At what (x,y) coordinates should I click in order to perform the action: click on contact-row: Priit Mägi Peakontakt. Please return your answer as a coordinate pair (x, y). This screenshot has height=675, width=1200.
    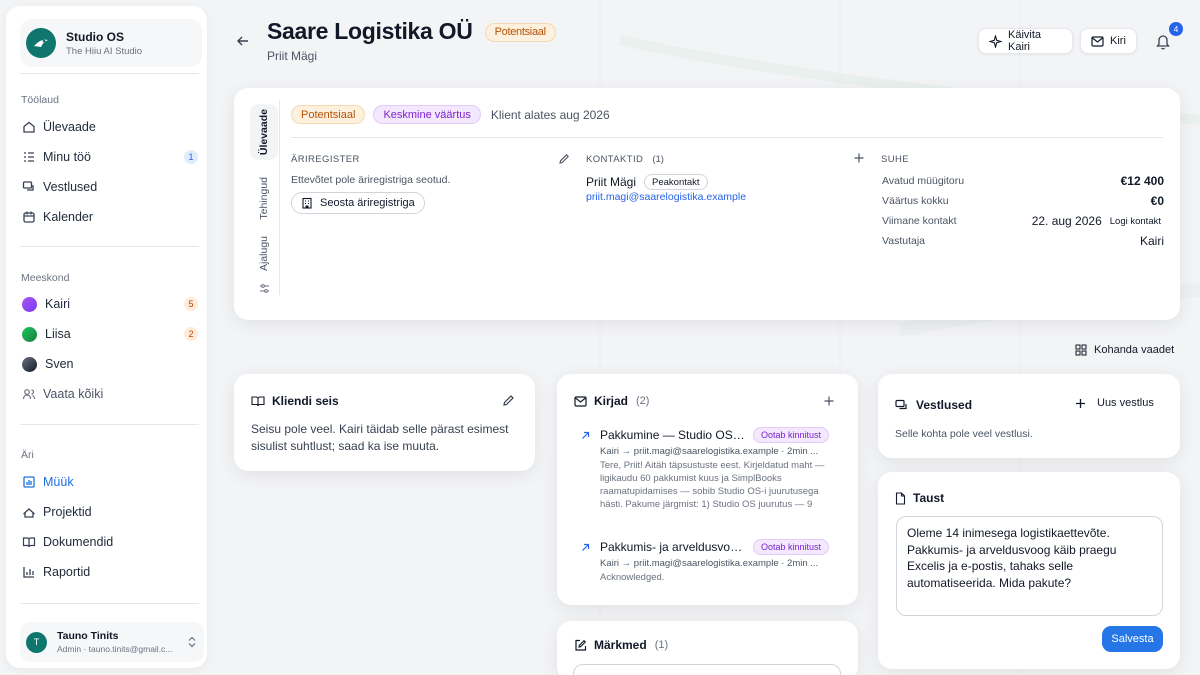
    Looking at the image, I should click on (647, 182).